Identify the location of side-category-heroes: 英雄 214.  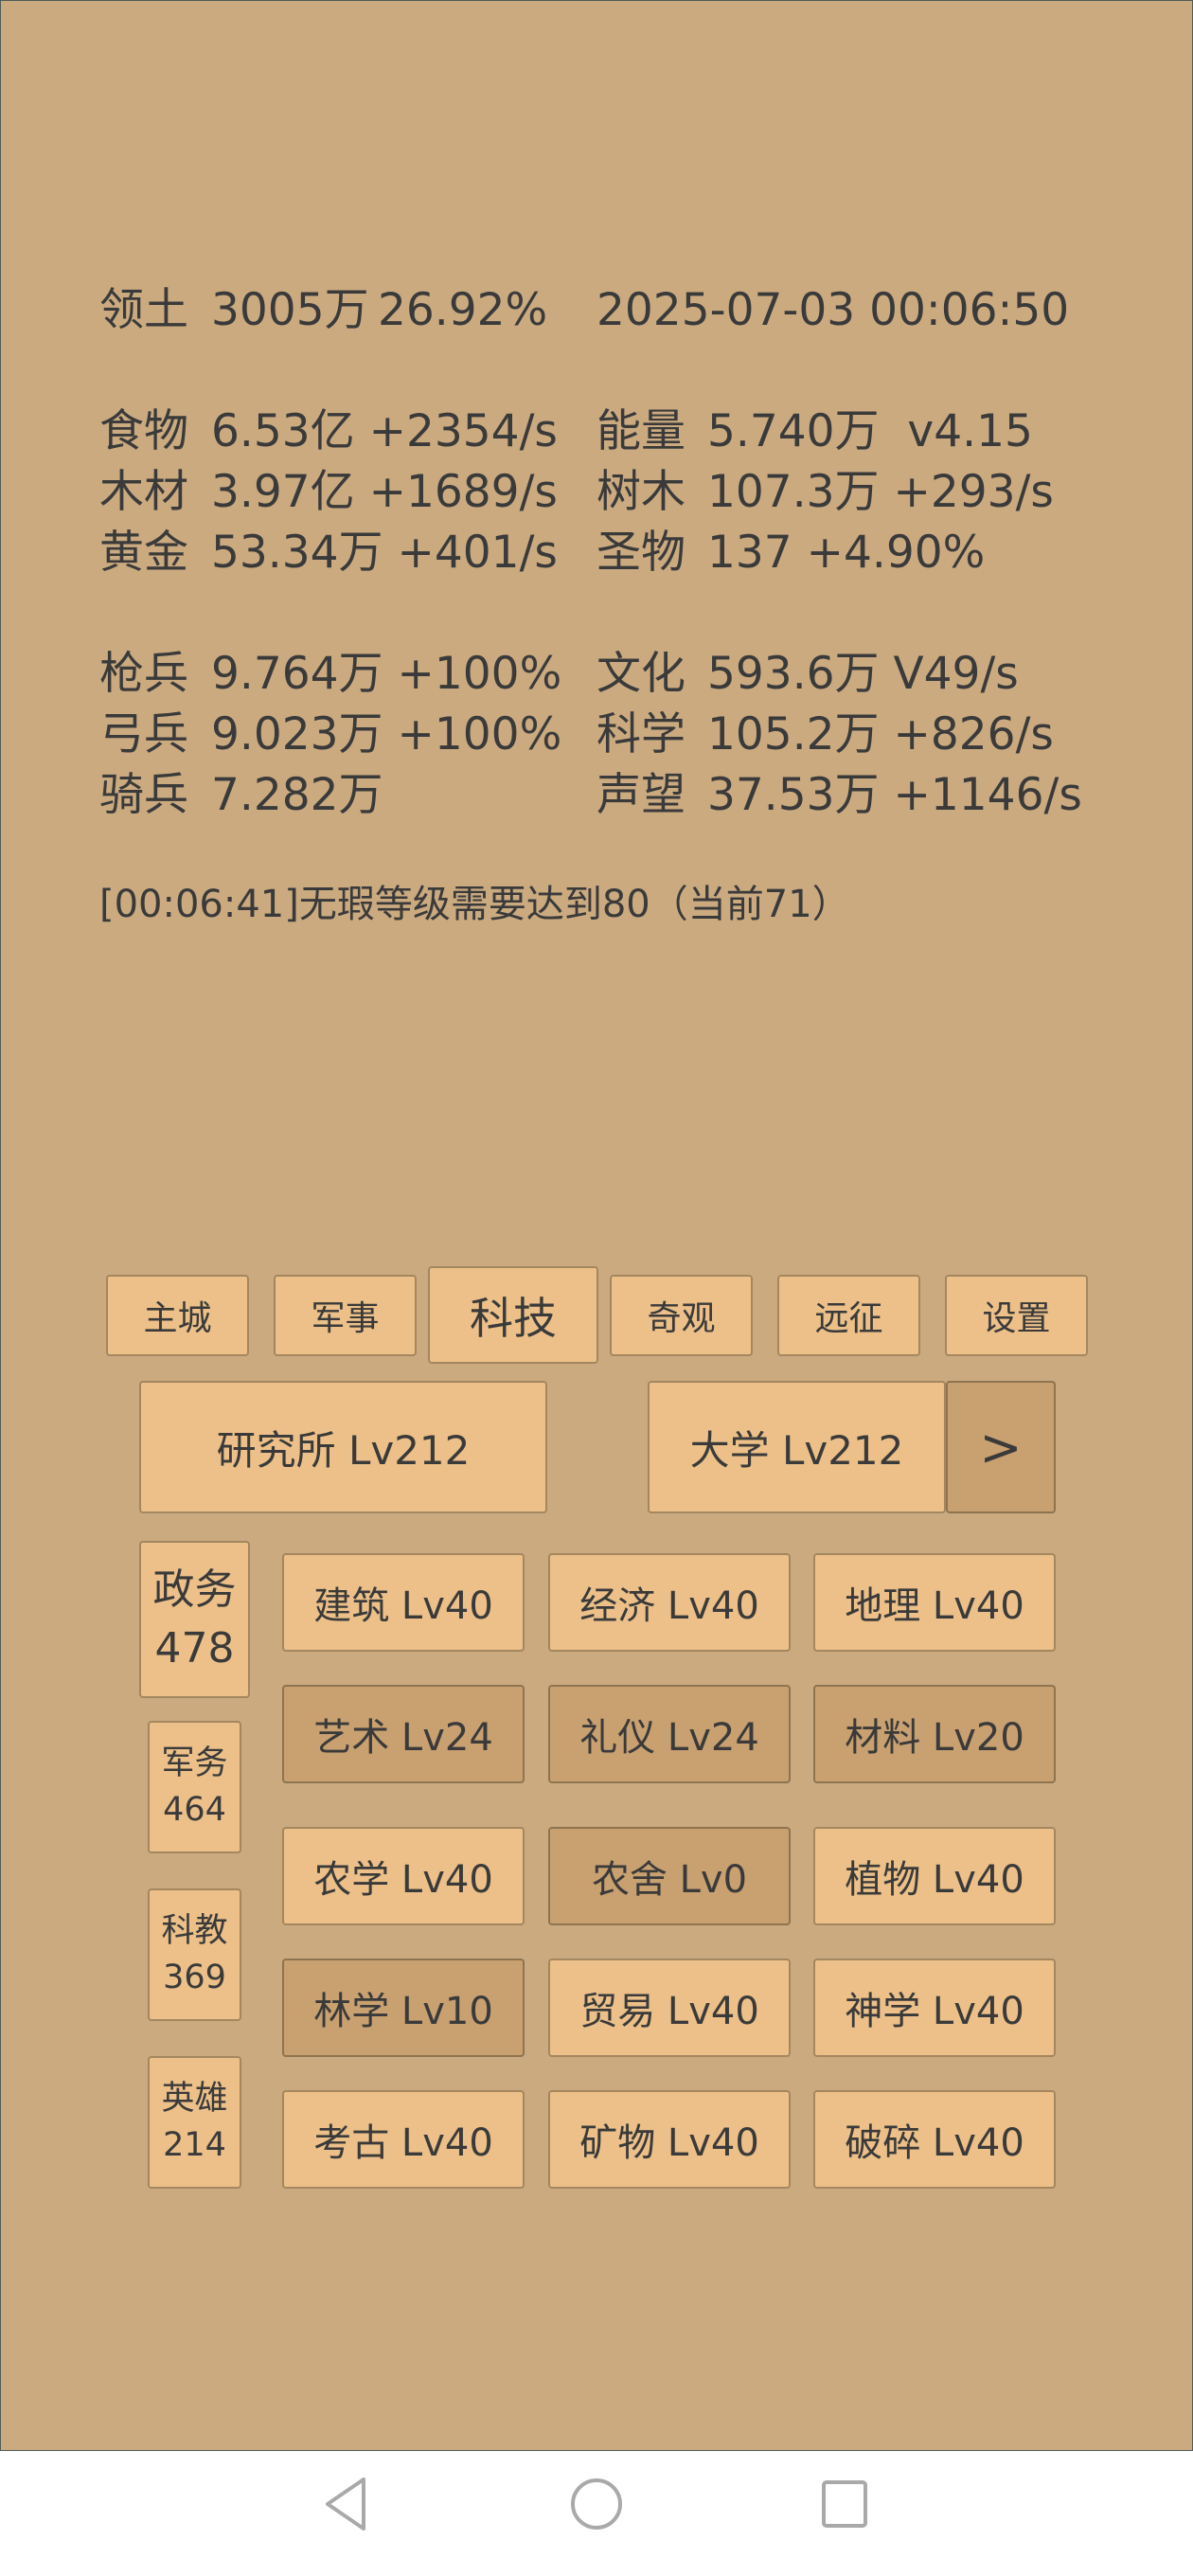
(194, 2122).